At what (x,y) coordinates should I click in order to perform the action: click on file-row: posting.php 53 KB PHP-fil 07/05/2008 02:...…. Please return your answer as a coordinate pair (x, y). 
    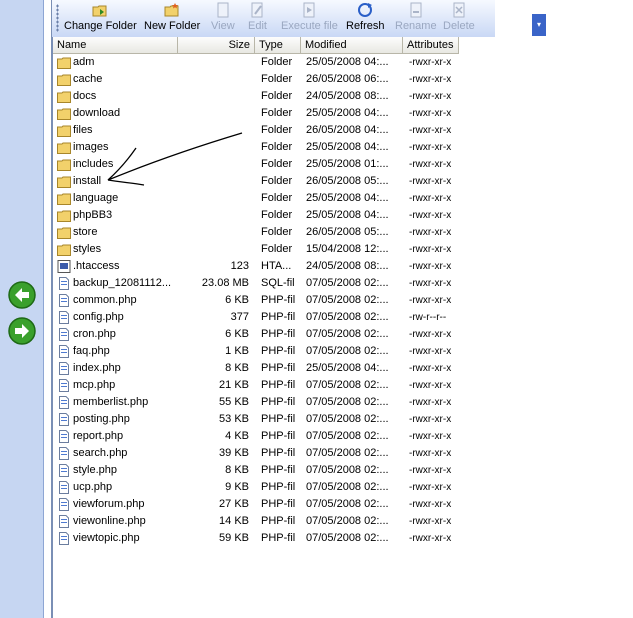
    Looking at the image, I should click on (343, 419).